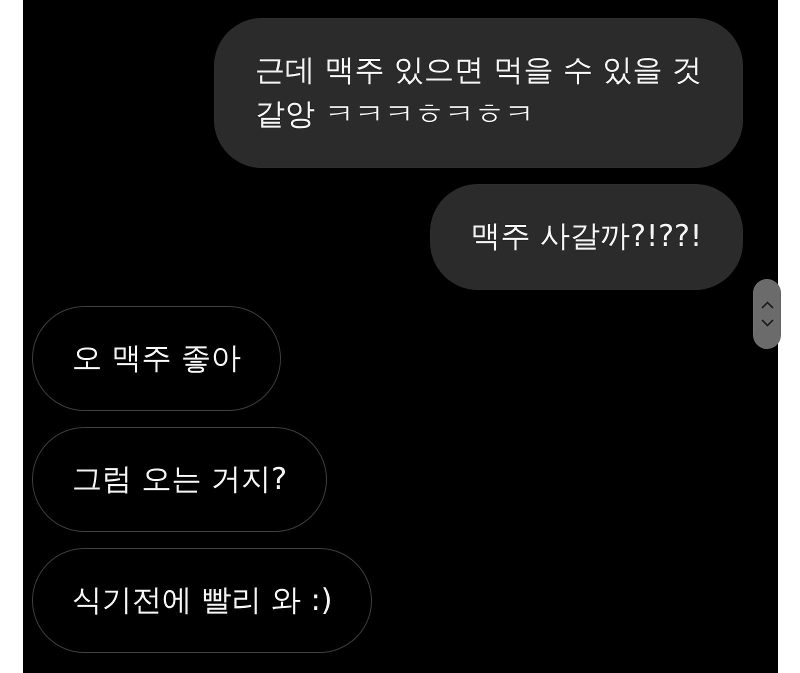  I want to click on chevron-up-icon, so click(767, 305).